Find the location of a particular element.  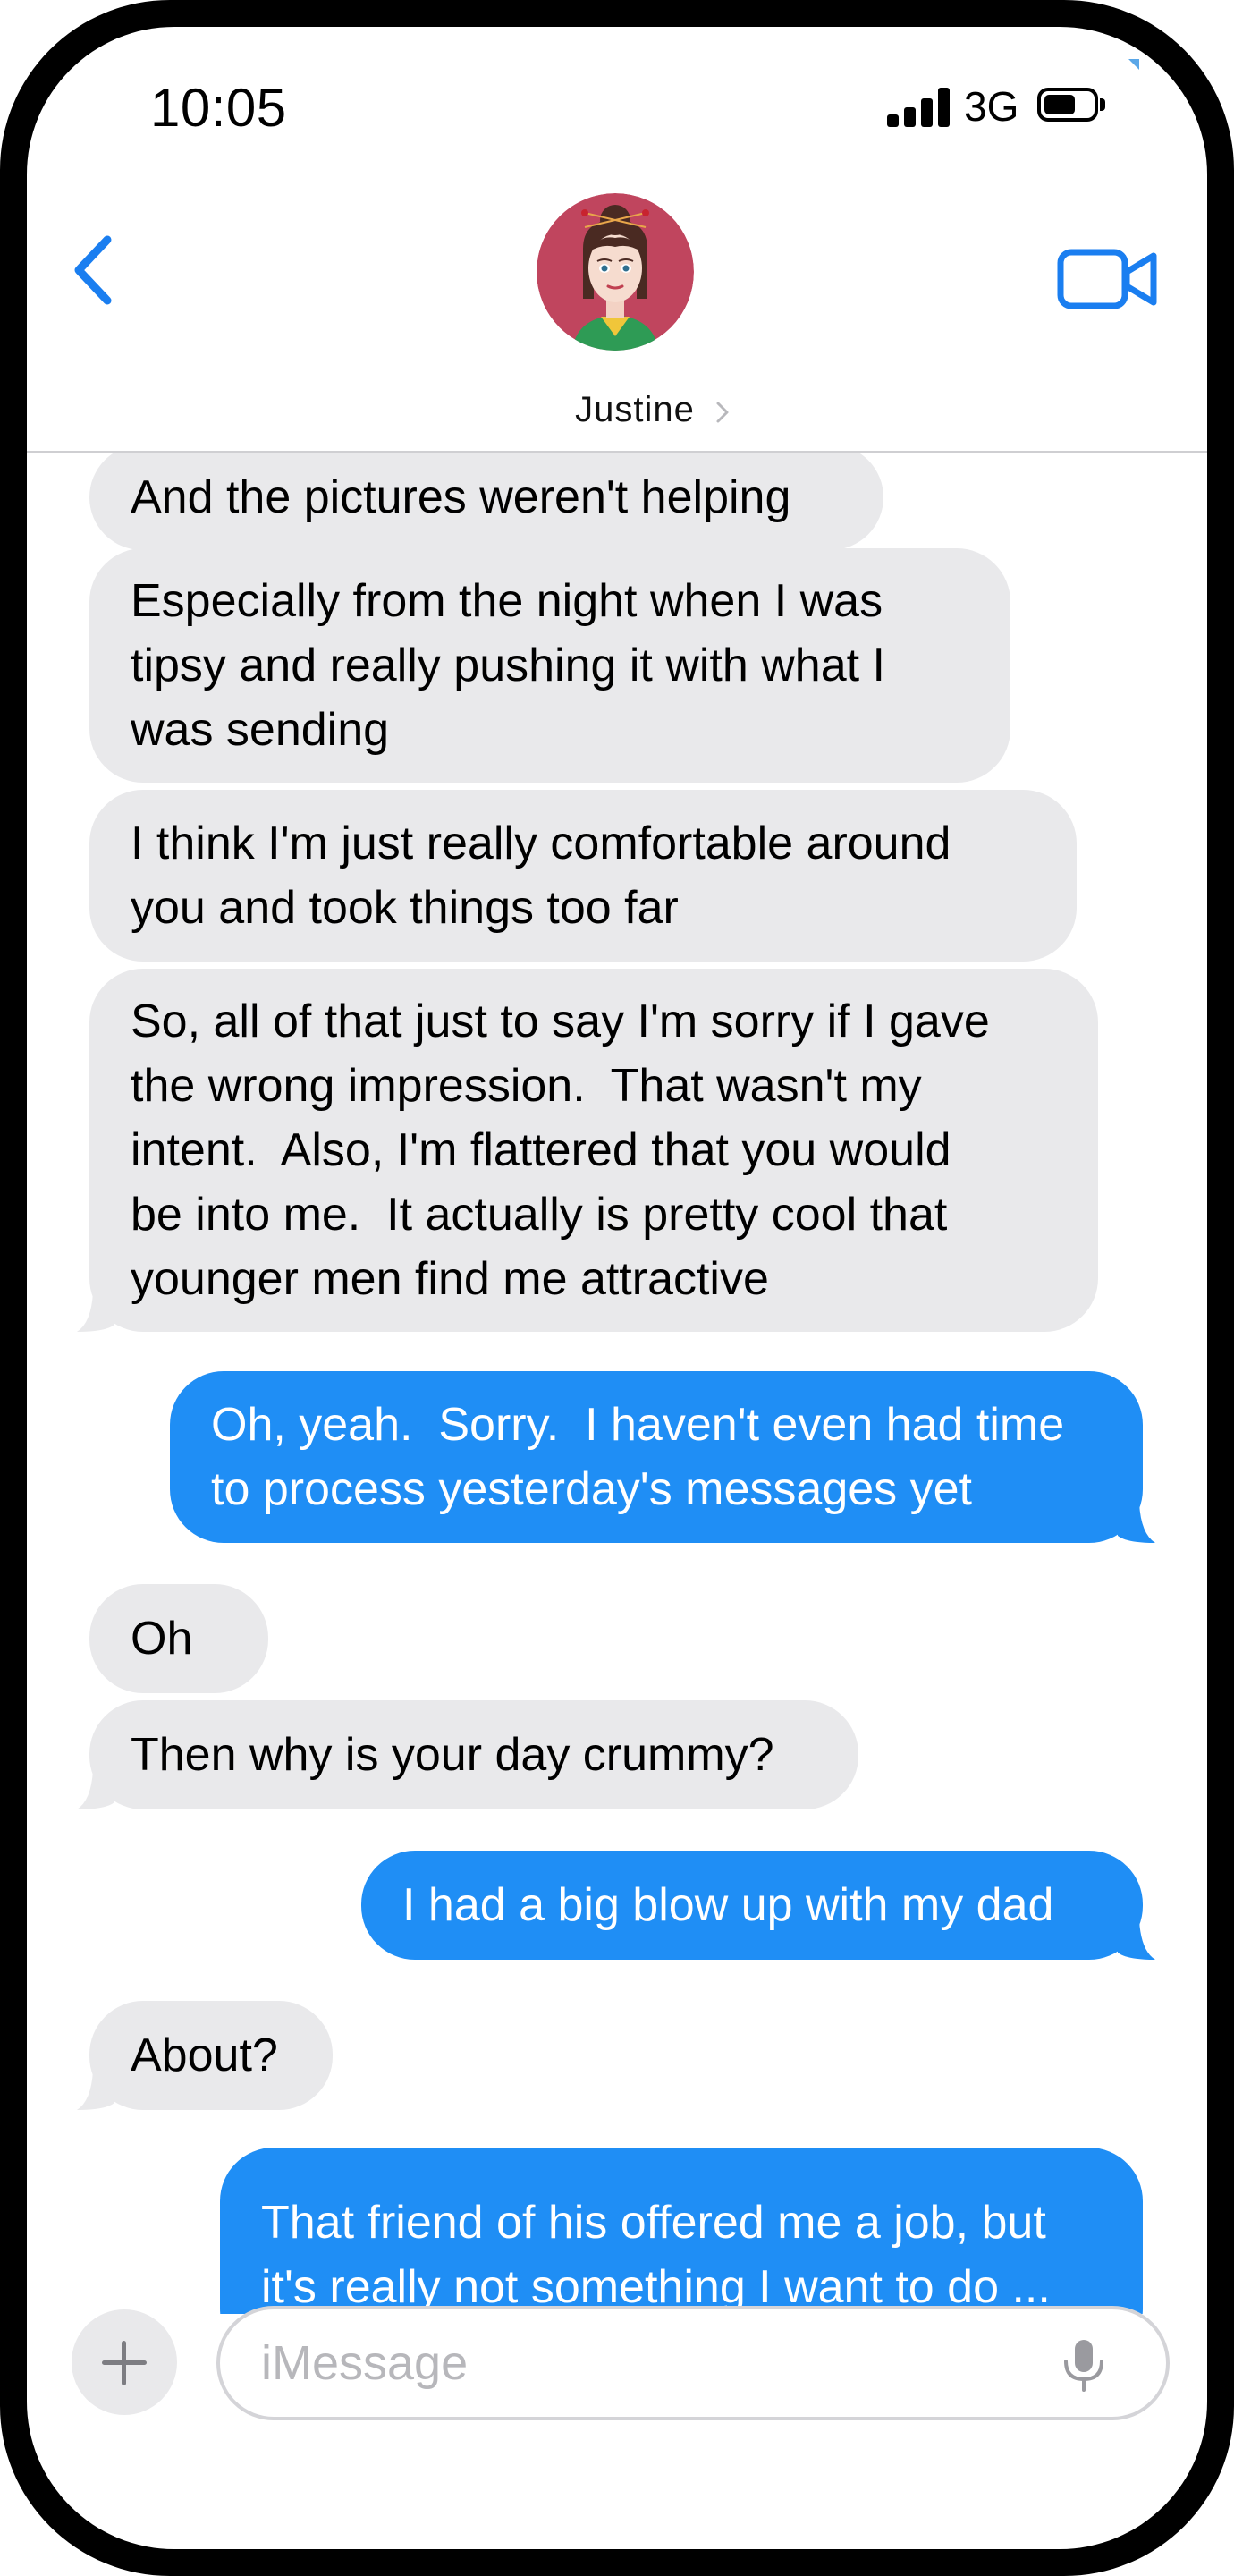

avatar-image is located at coordinates (615, 272).